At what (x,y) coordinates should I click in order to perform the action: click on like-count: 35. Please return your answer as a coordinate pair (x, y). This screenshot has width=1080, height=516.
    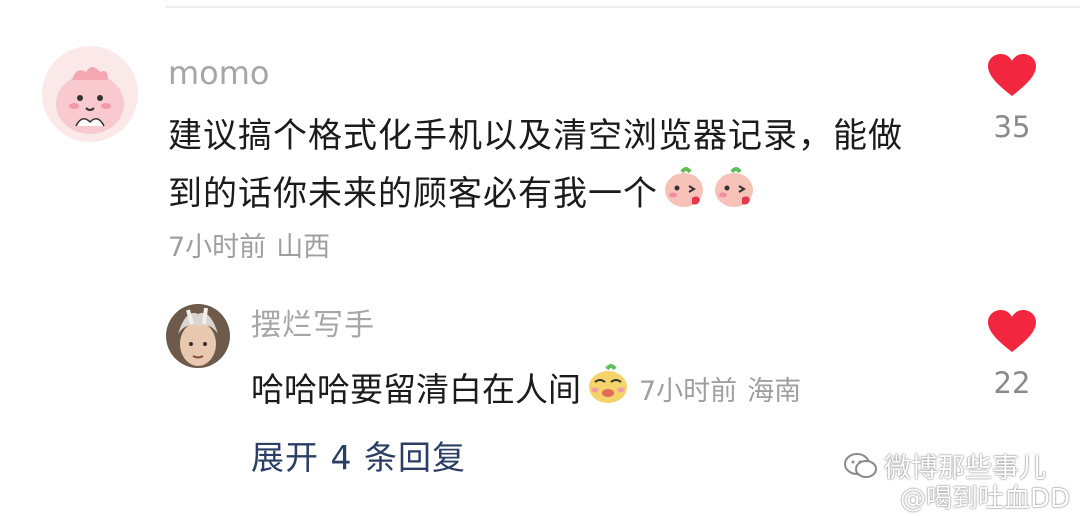
    Looking at the image, I should click on (1012, 127).